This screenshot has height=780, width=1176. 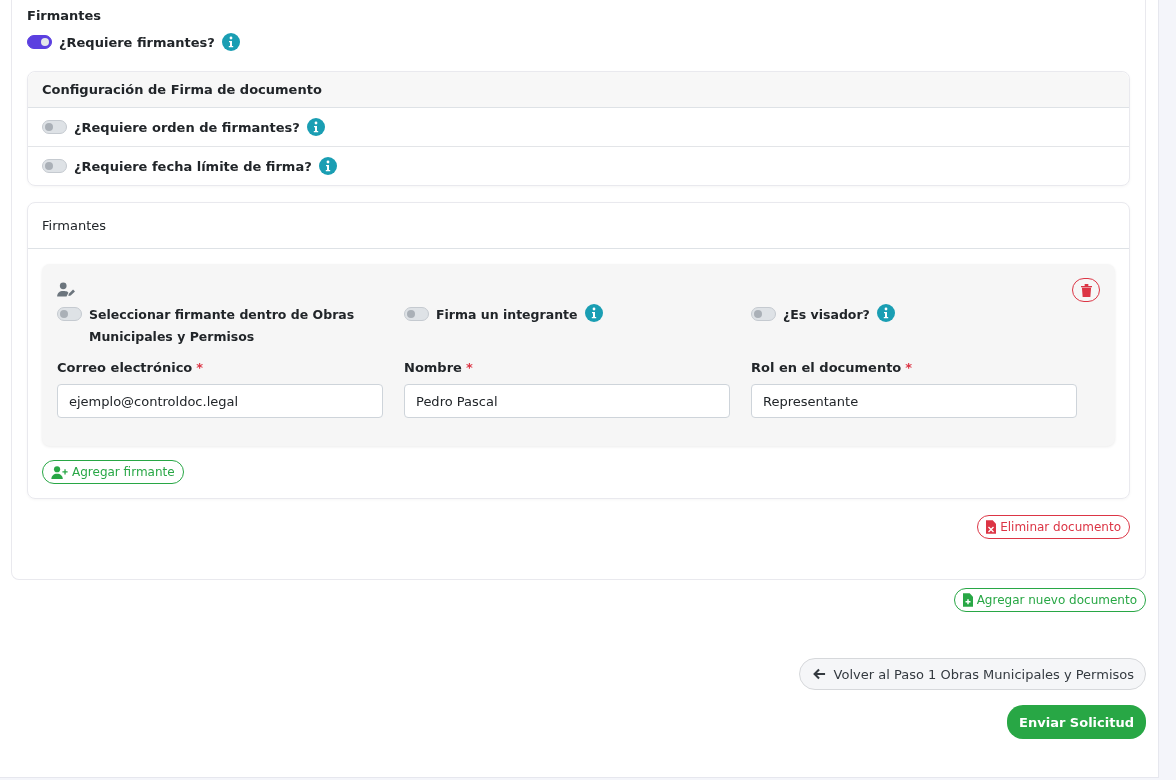 I want to click on input-field: Pedro Pascal, so click(x=567, y=401).